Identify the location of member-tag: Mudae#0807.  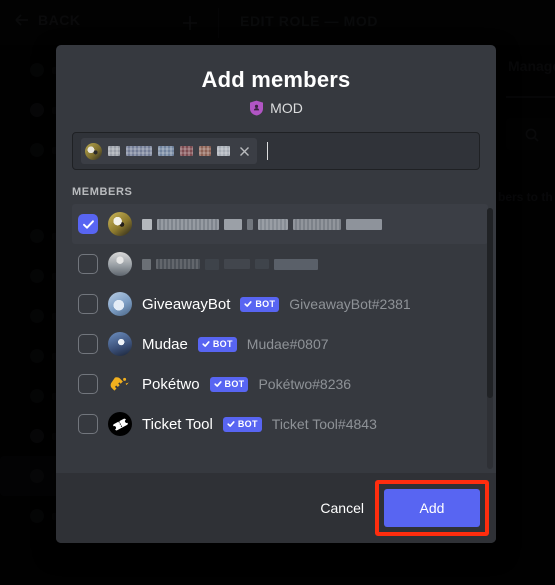
(287, 344).